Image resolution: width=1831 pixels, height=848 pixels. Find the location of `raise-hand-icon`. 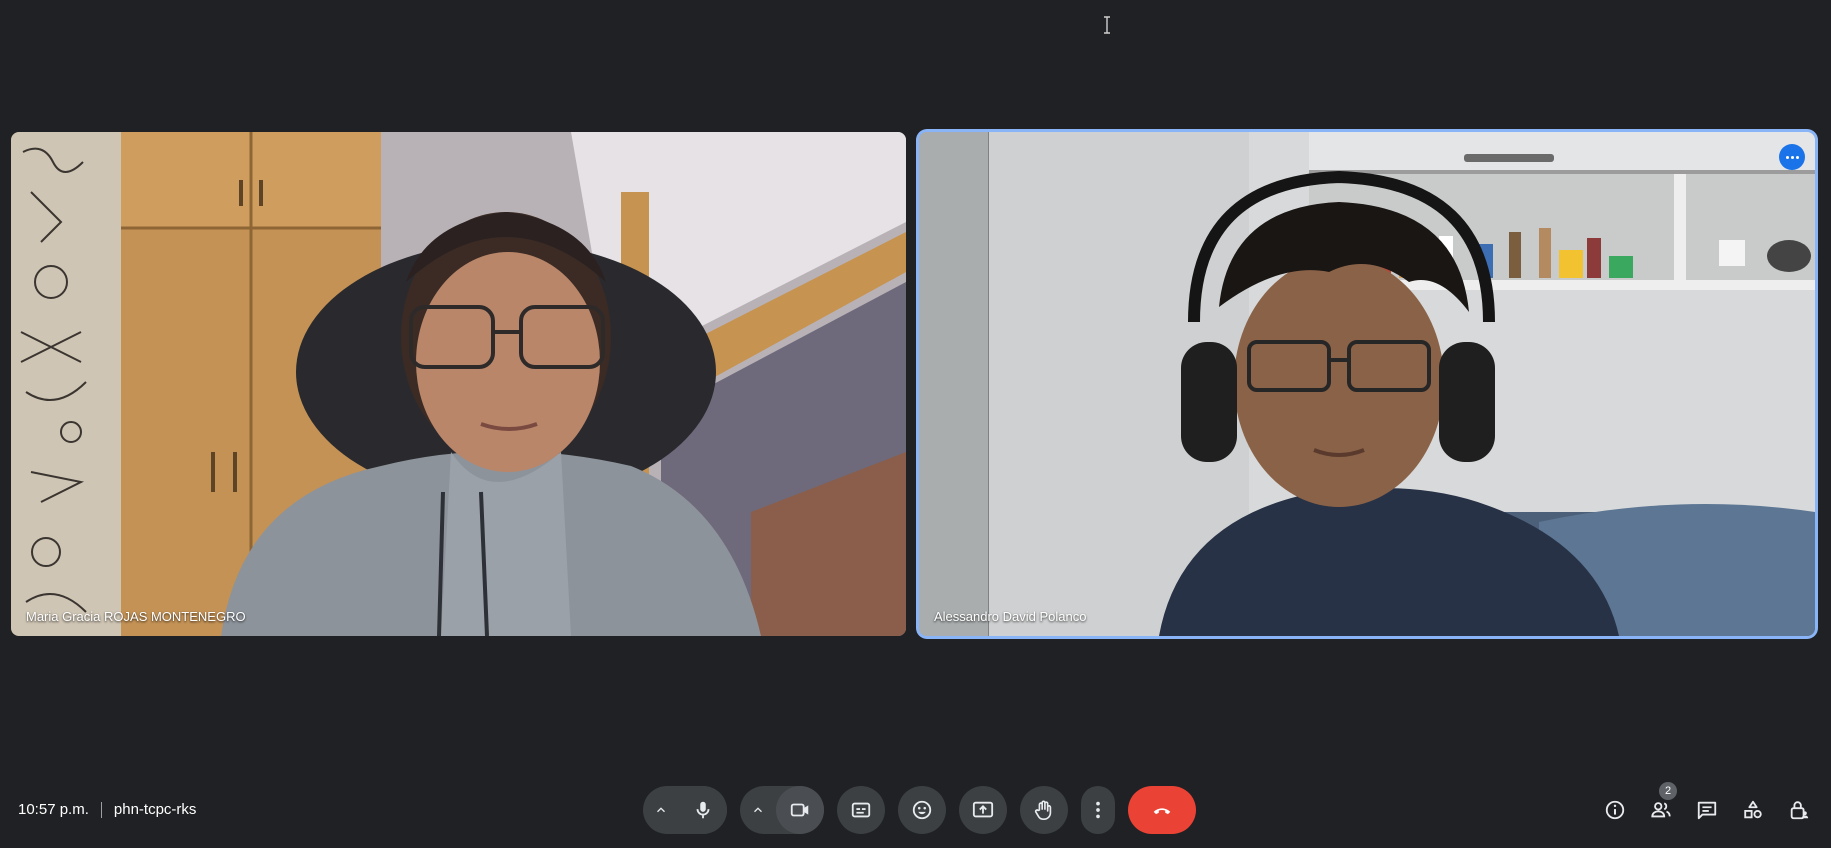

raise-hand-icon is located at coordinates (1043, 810).